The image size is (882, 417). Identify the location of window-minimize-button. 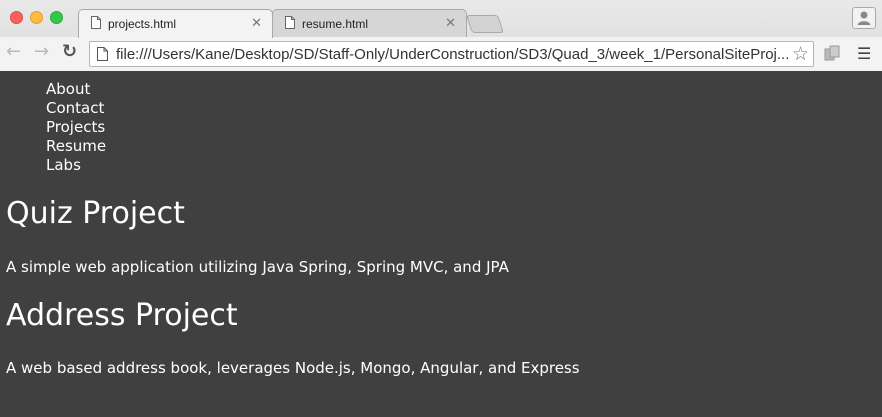
(36, 17).